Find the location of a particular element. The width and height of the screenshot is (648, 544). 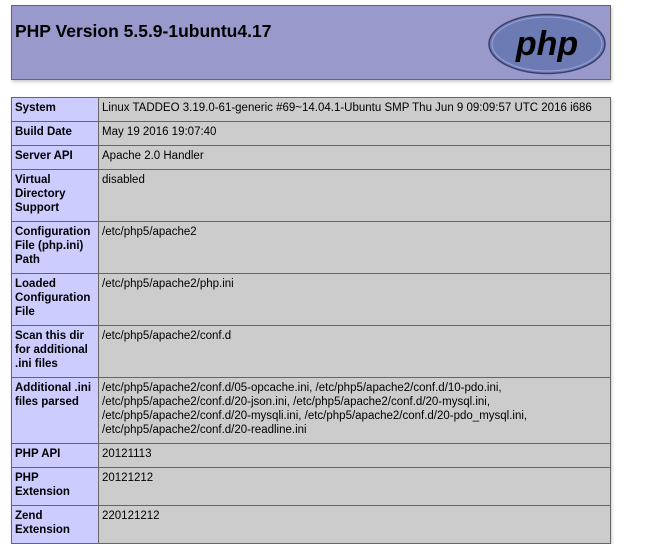

php-logo-text: php is located at coordinates (546, 44).